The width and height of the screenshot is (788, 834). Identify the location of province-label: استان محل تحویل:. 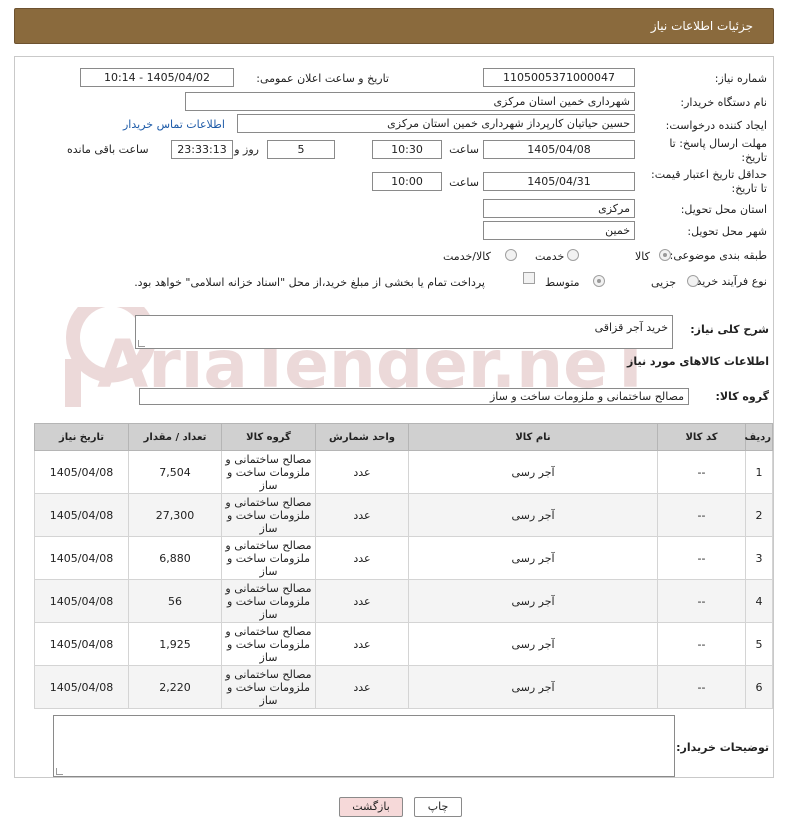
(723, 209).